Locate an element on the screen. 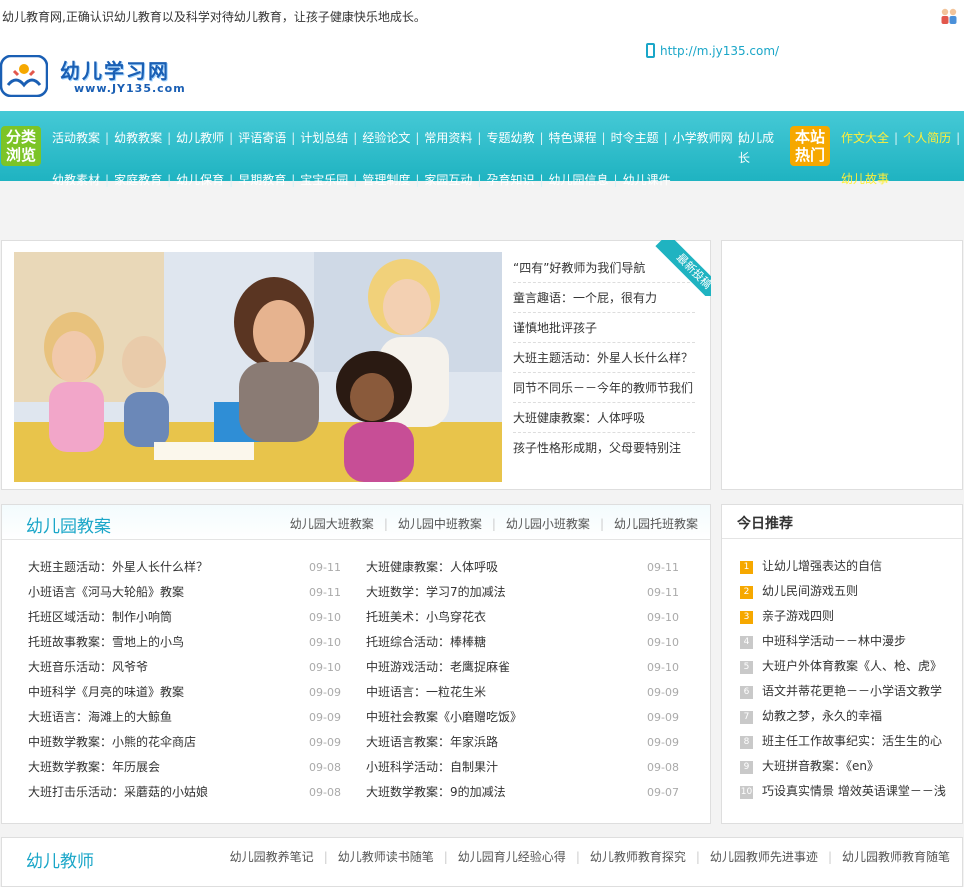  teacher-tab-3: 幼儿园育儿经验心得 is located at coordinates (512, 857).